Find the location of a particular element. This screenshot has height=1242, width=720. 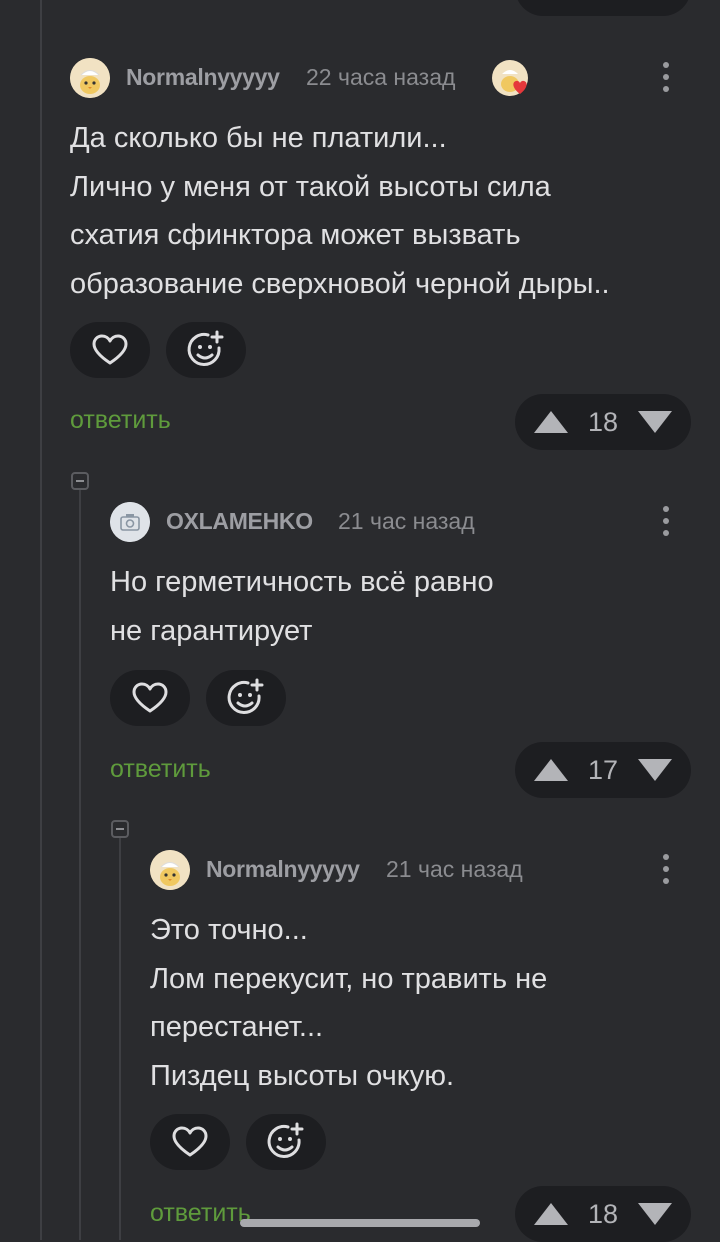

vote-control: 17 is located at coordinates (603, 770).